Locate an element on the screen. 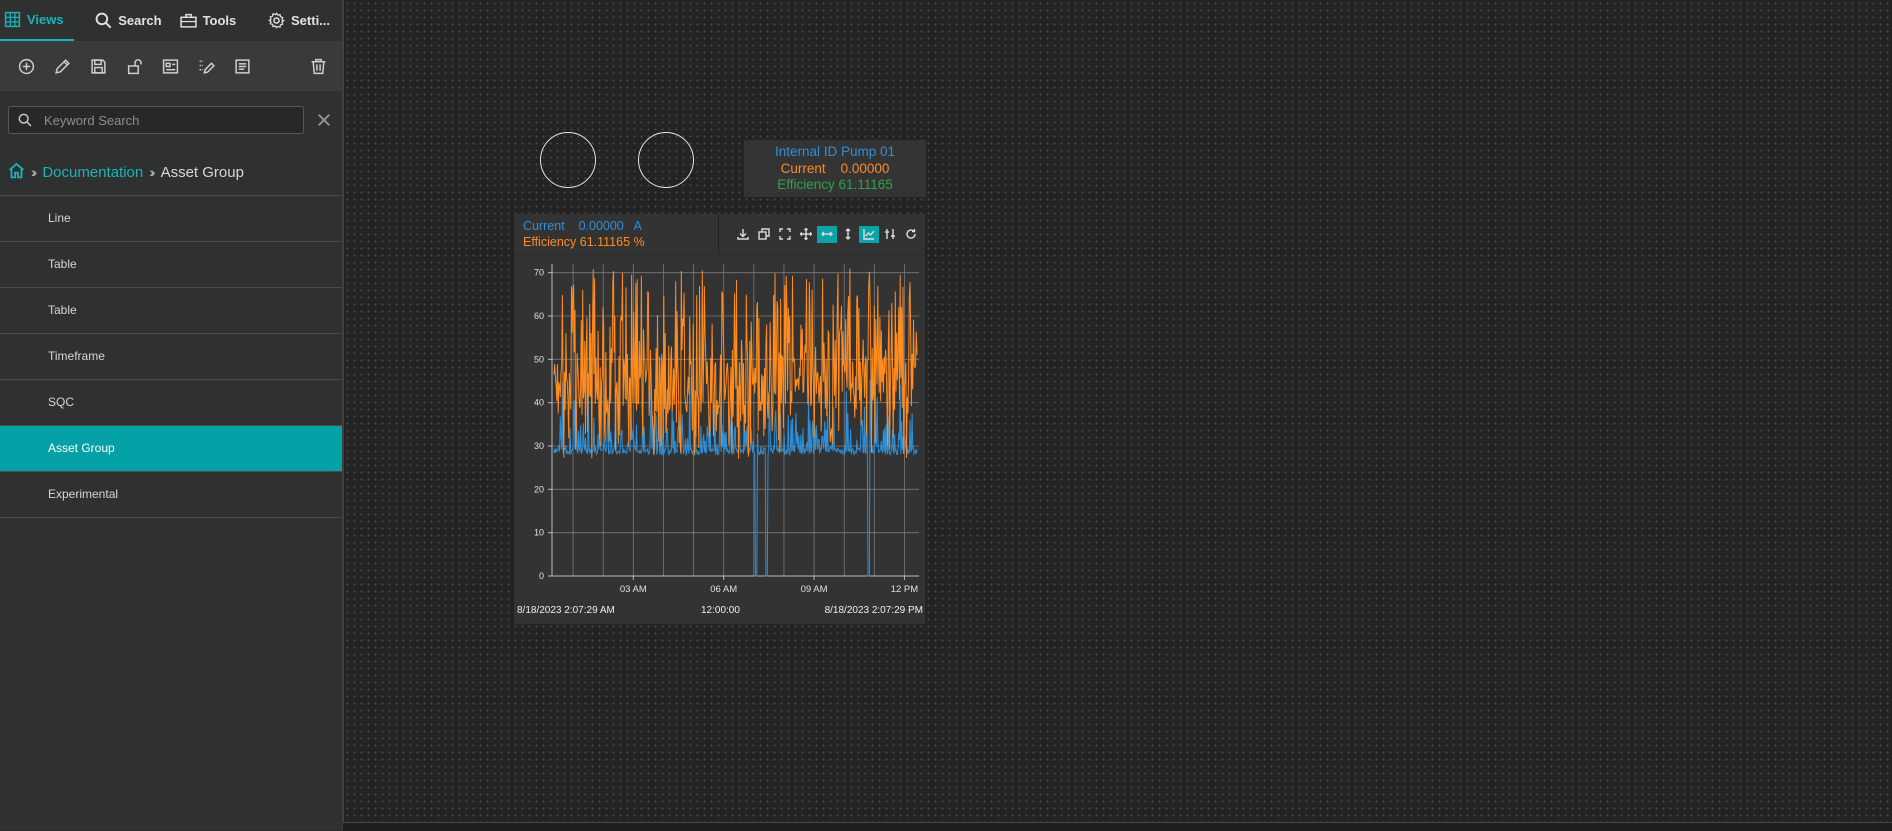 This screenshot has height=831, width=1892. tab-views: Views is located at coordinates (37, 20).